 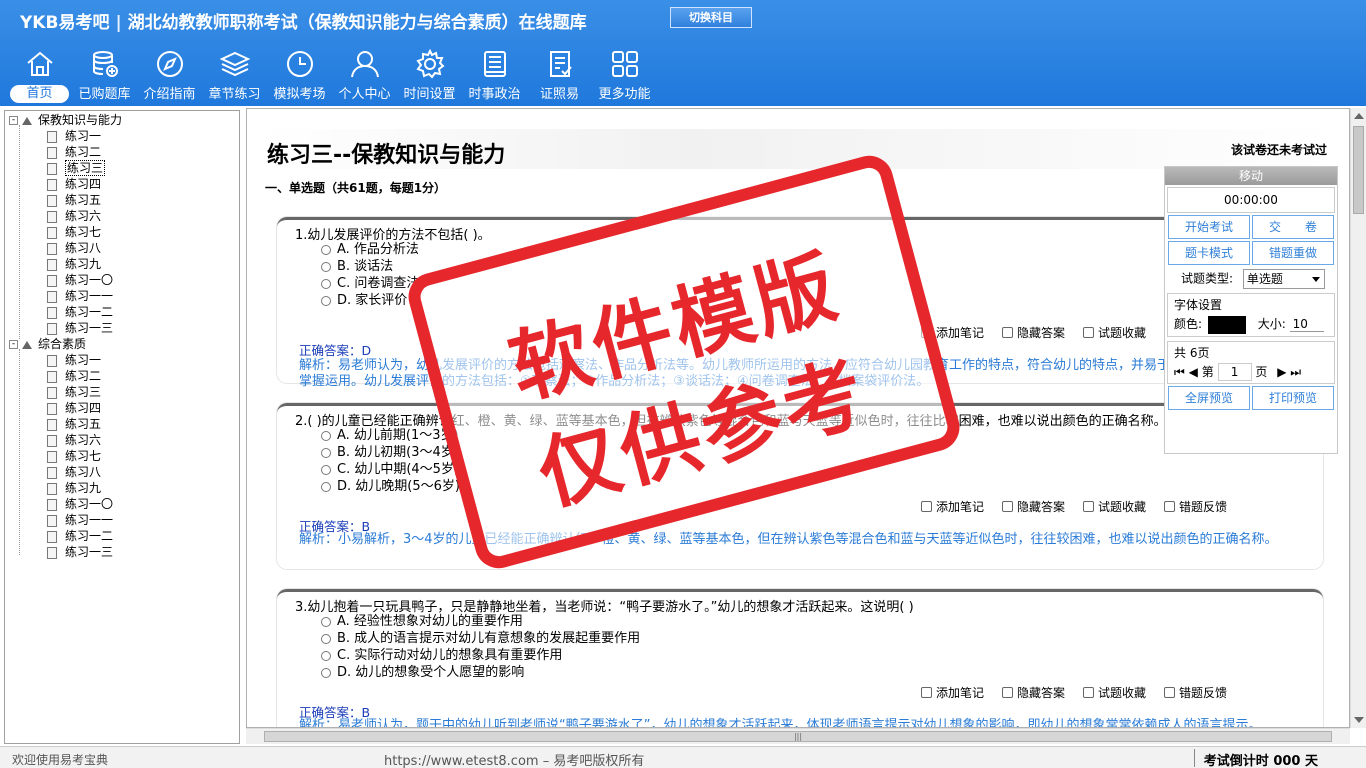 I want to click on prev-page-icon: ◀, so click(x=1193, y=372).